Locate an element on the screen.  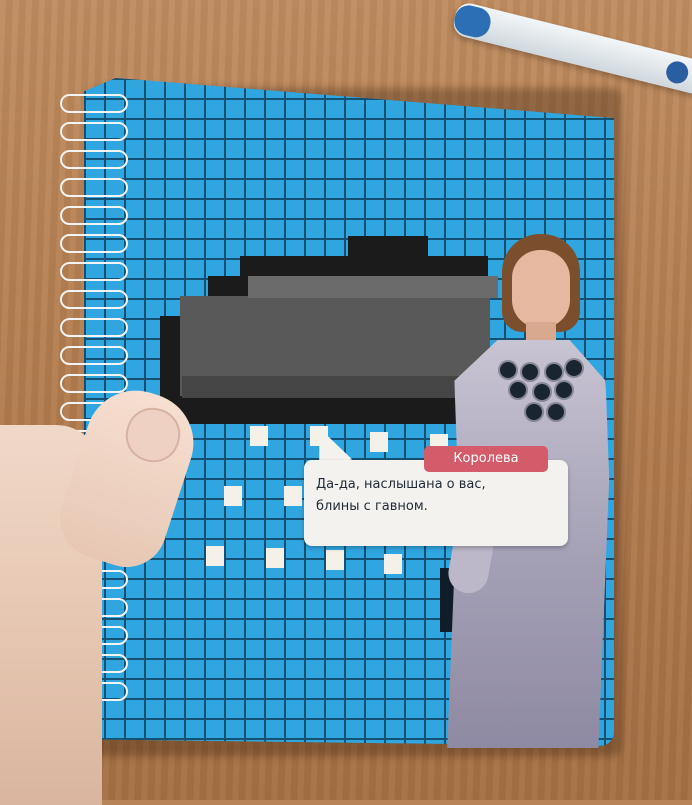
character-face is located at coordinates (541, 289).